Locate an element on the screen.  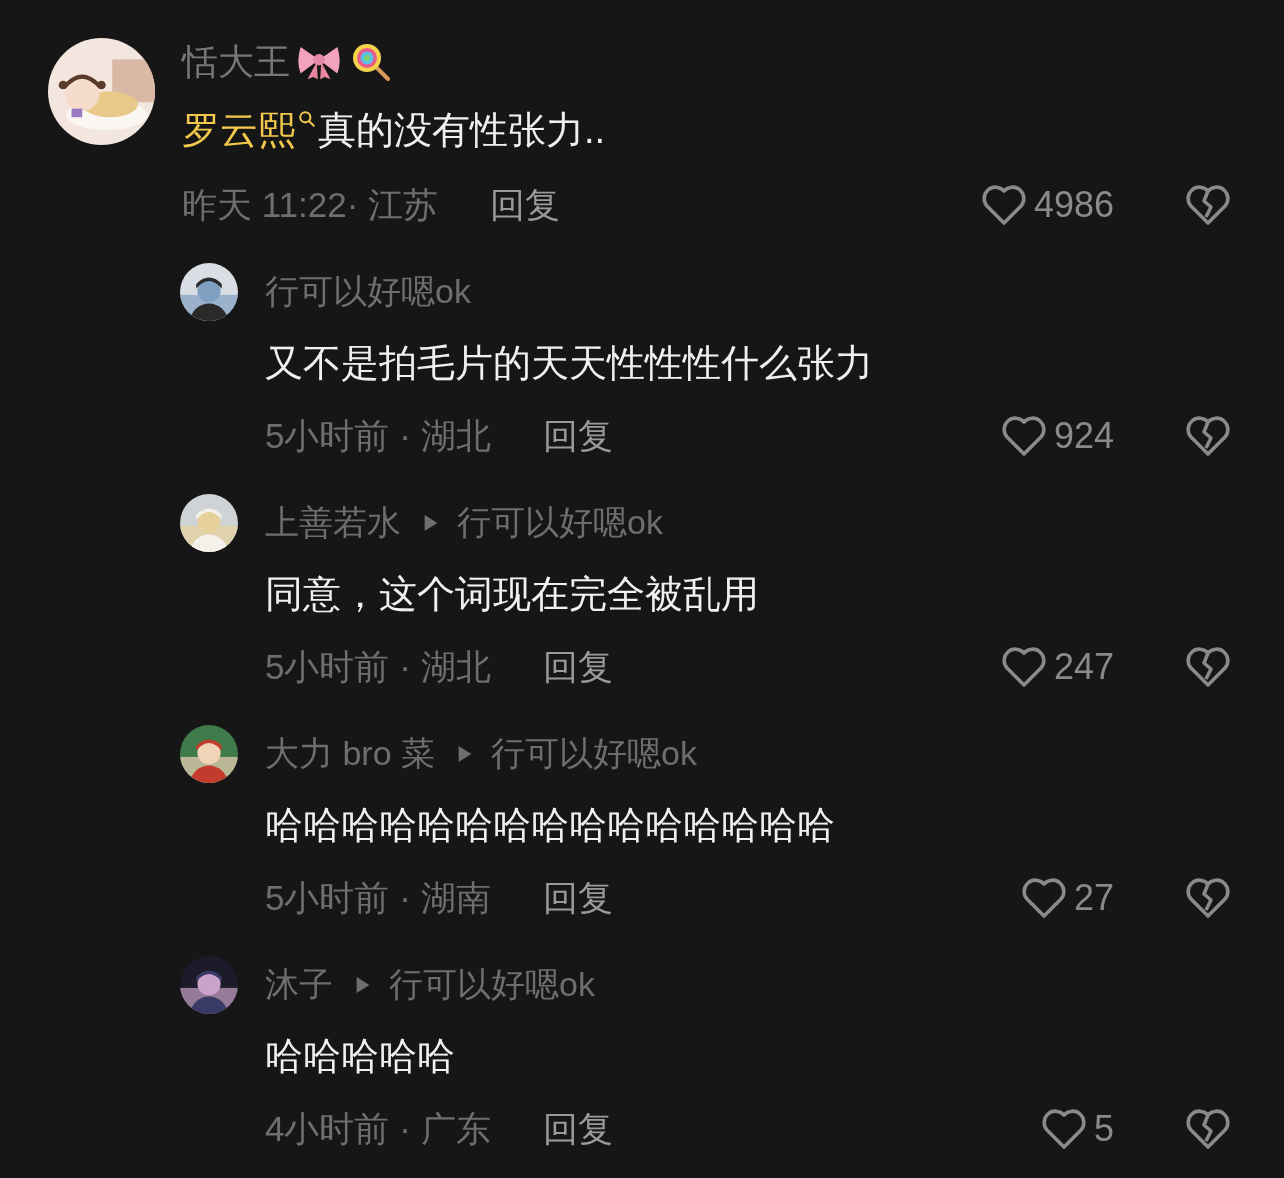
like-count: 247 is located at coordinates (1083, 667).